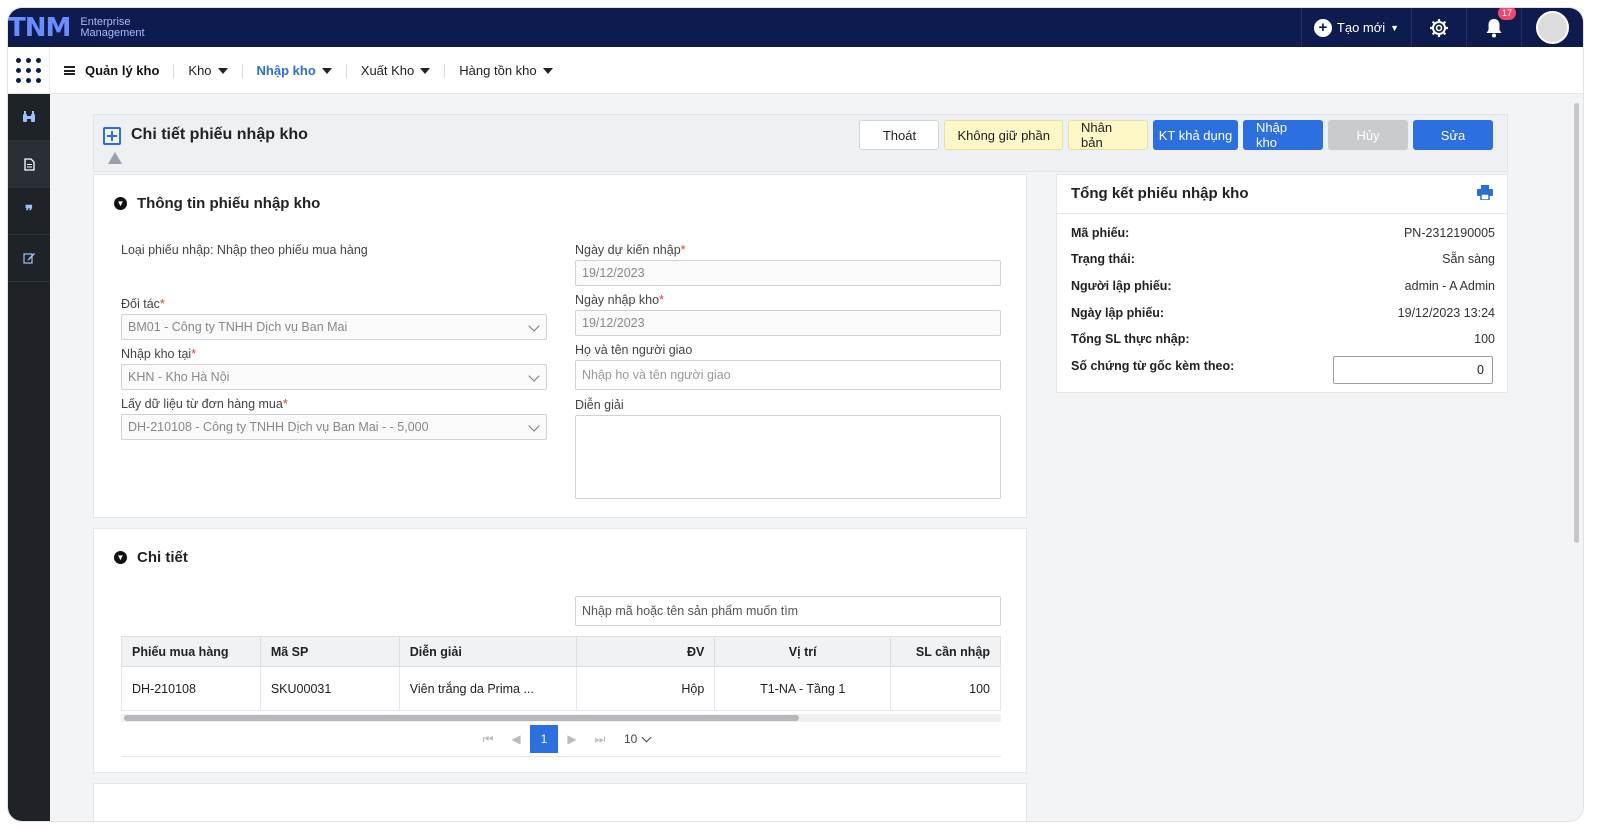 This screenshot has width=1600, height=829. I want to click on logo-subtitle: Enterprise Management, so click(112, 28).